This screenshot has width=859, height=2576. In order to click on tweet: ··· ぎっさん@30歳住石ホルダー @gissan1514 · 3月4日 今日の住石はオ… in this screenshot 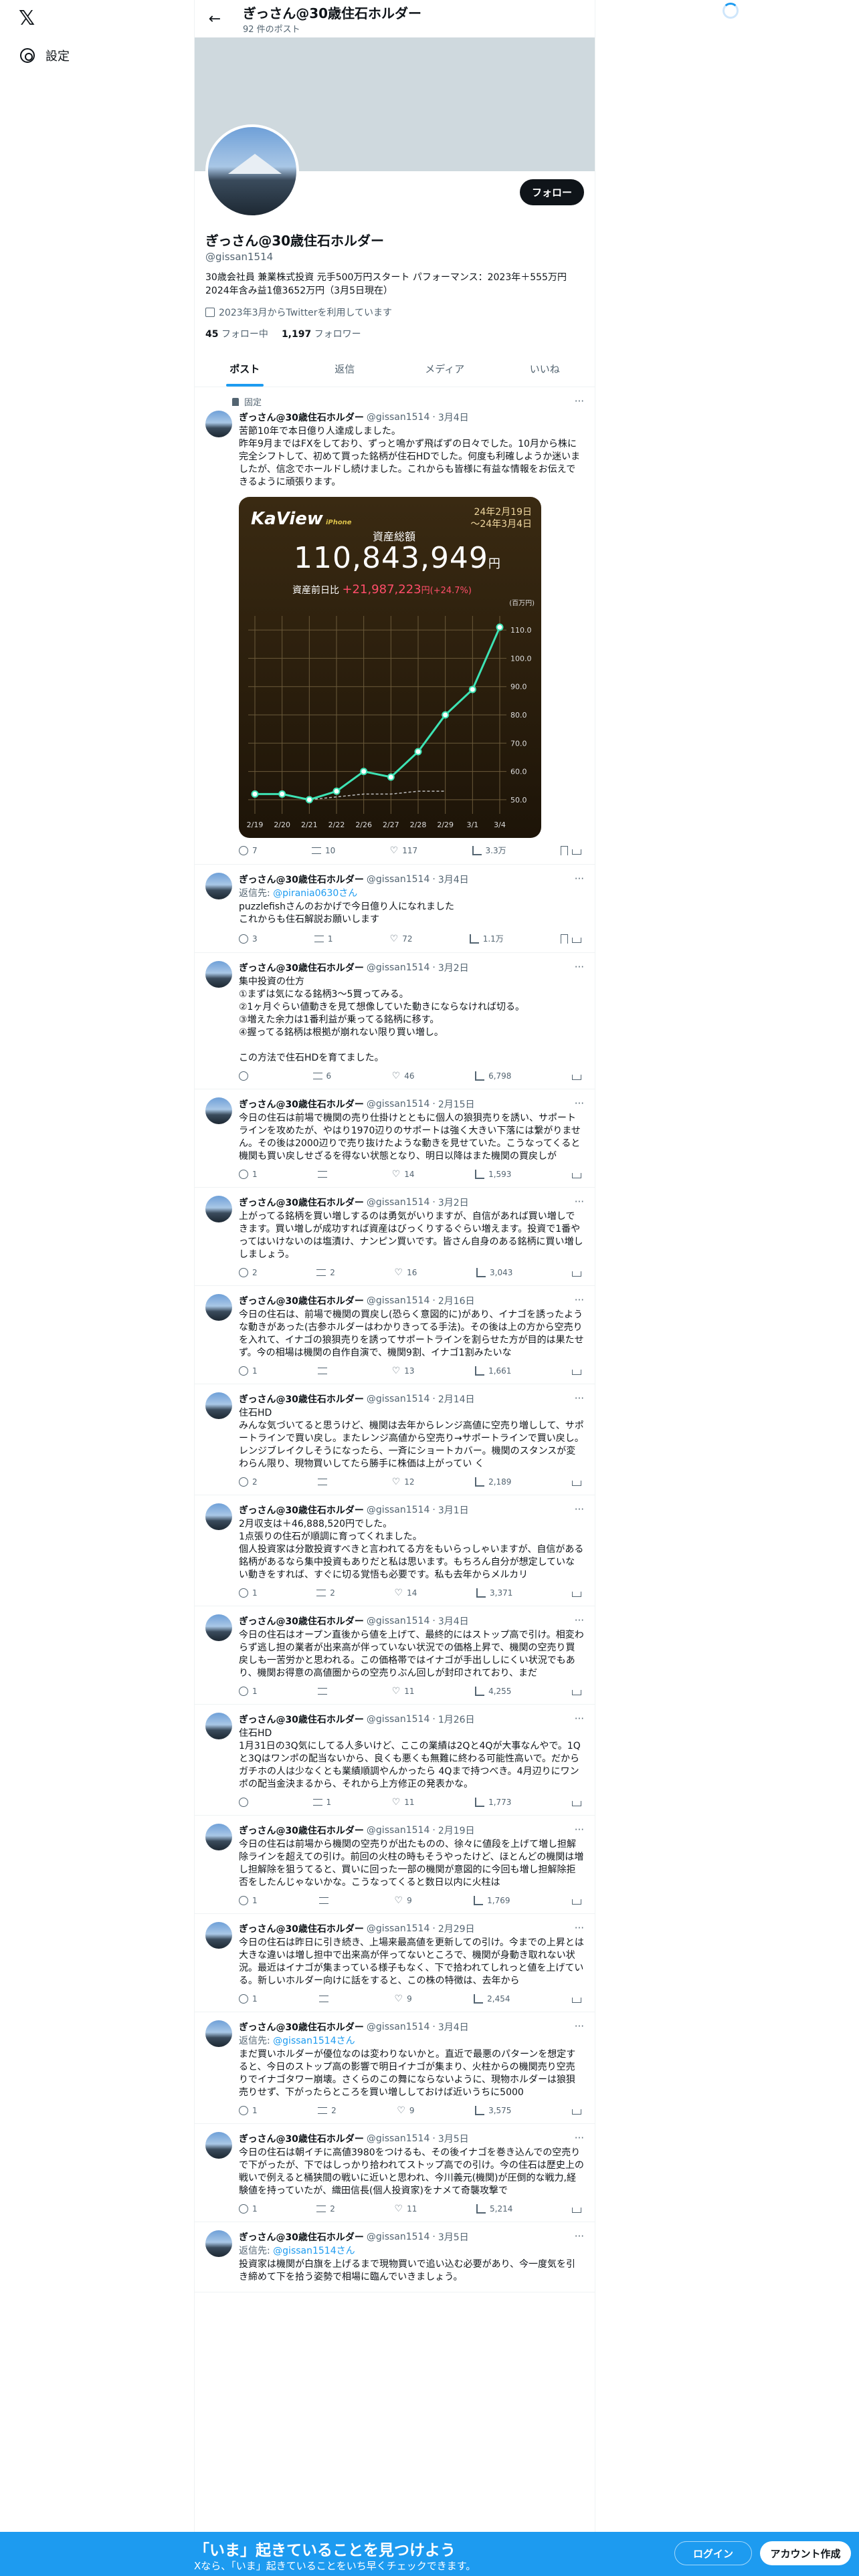, I will do `click(395, 1655)`.